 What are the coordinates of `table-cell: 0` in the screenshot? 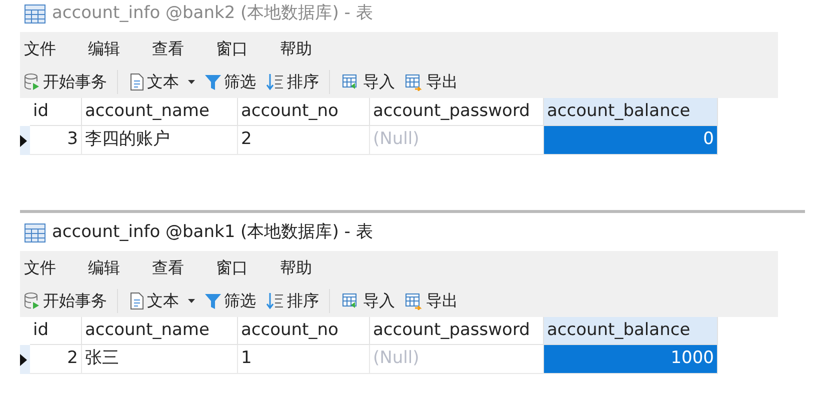 It's located at (631, 140).